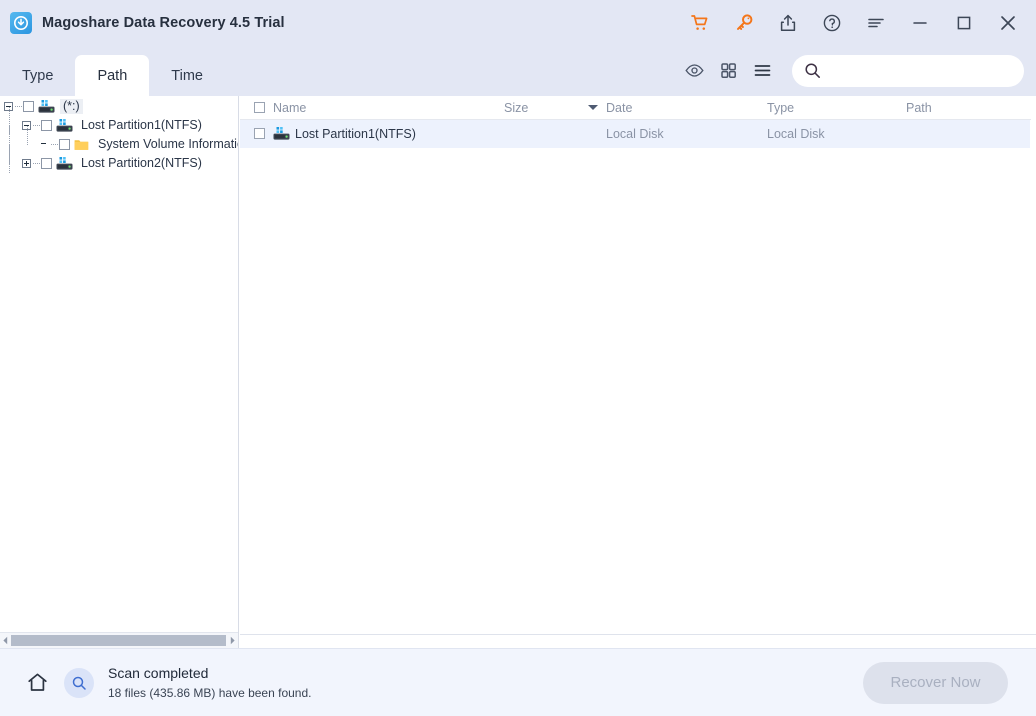  What do you see at coordinates (593, 107) in the screenshot?
I see `sort-indicator-icon` at bounding box center [593, 107].